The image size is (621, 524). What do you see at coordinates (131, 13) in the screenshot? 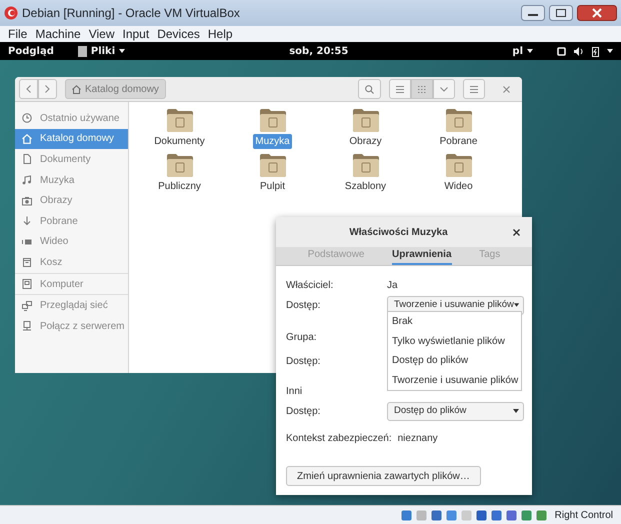
I see `window-title: Debian [Running] - Oracle VM VirtualBox` at bounding box center [131, 13].